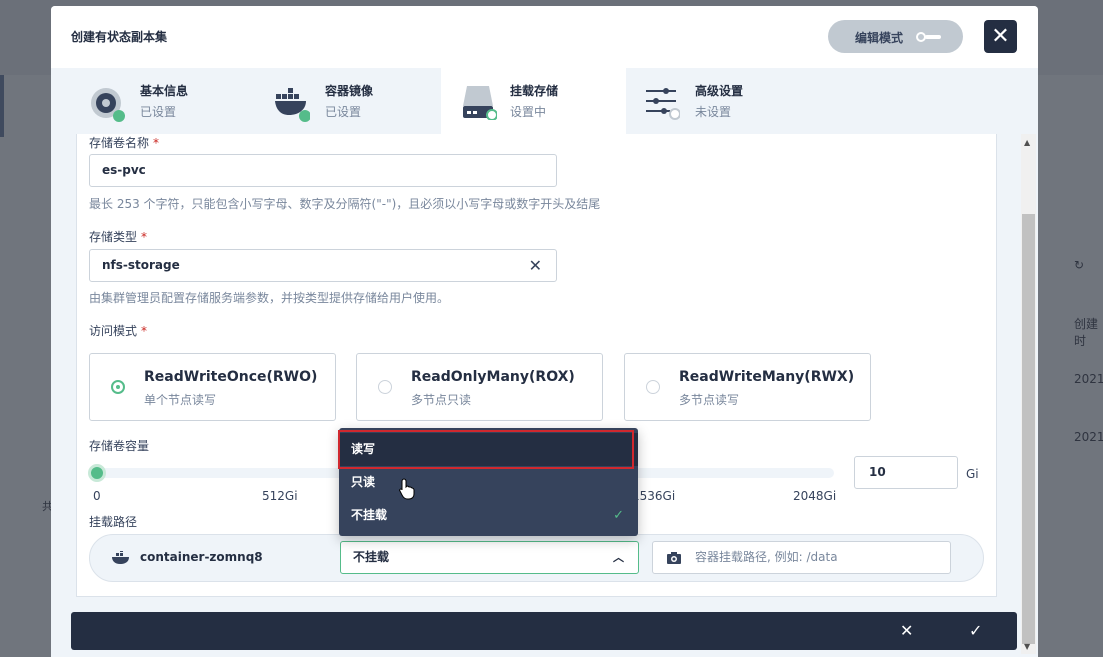 The width and height of the screenshot is (1103, 657). I want to click on modal-title: 创建有状态副本集, so click(119, 37).